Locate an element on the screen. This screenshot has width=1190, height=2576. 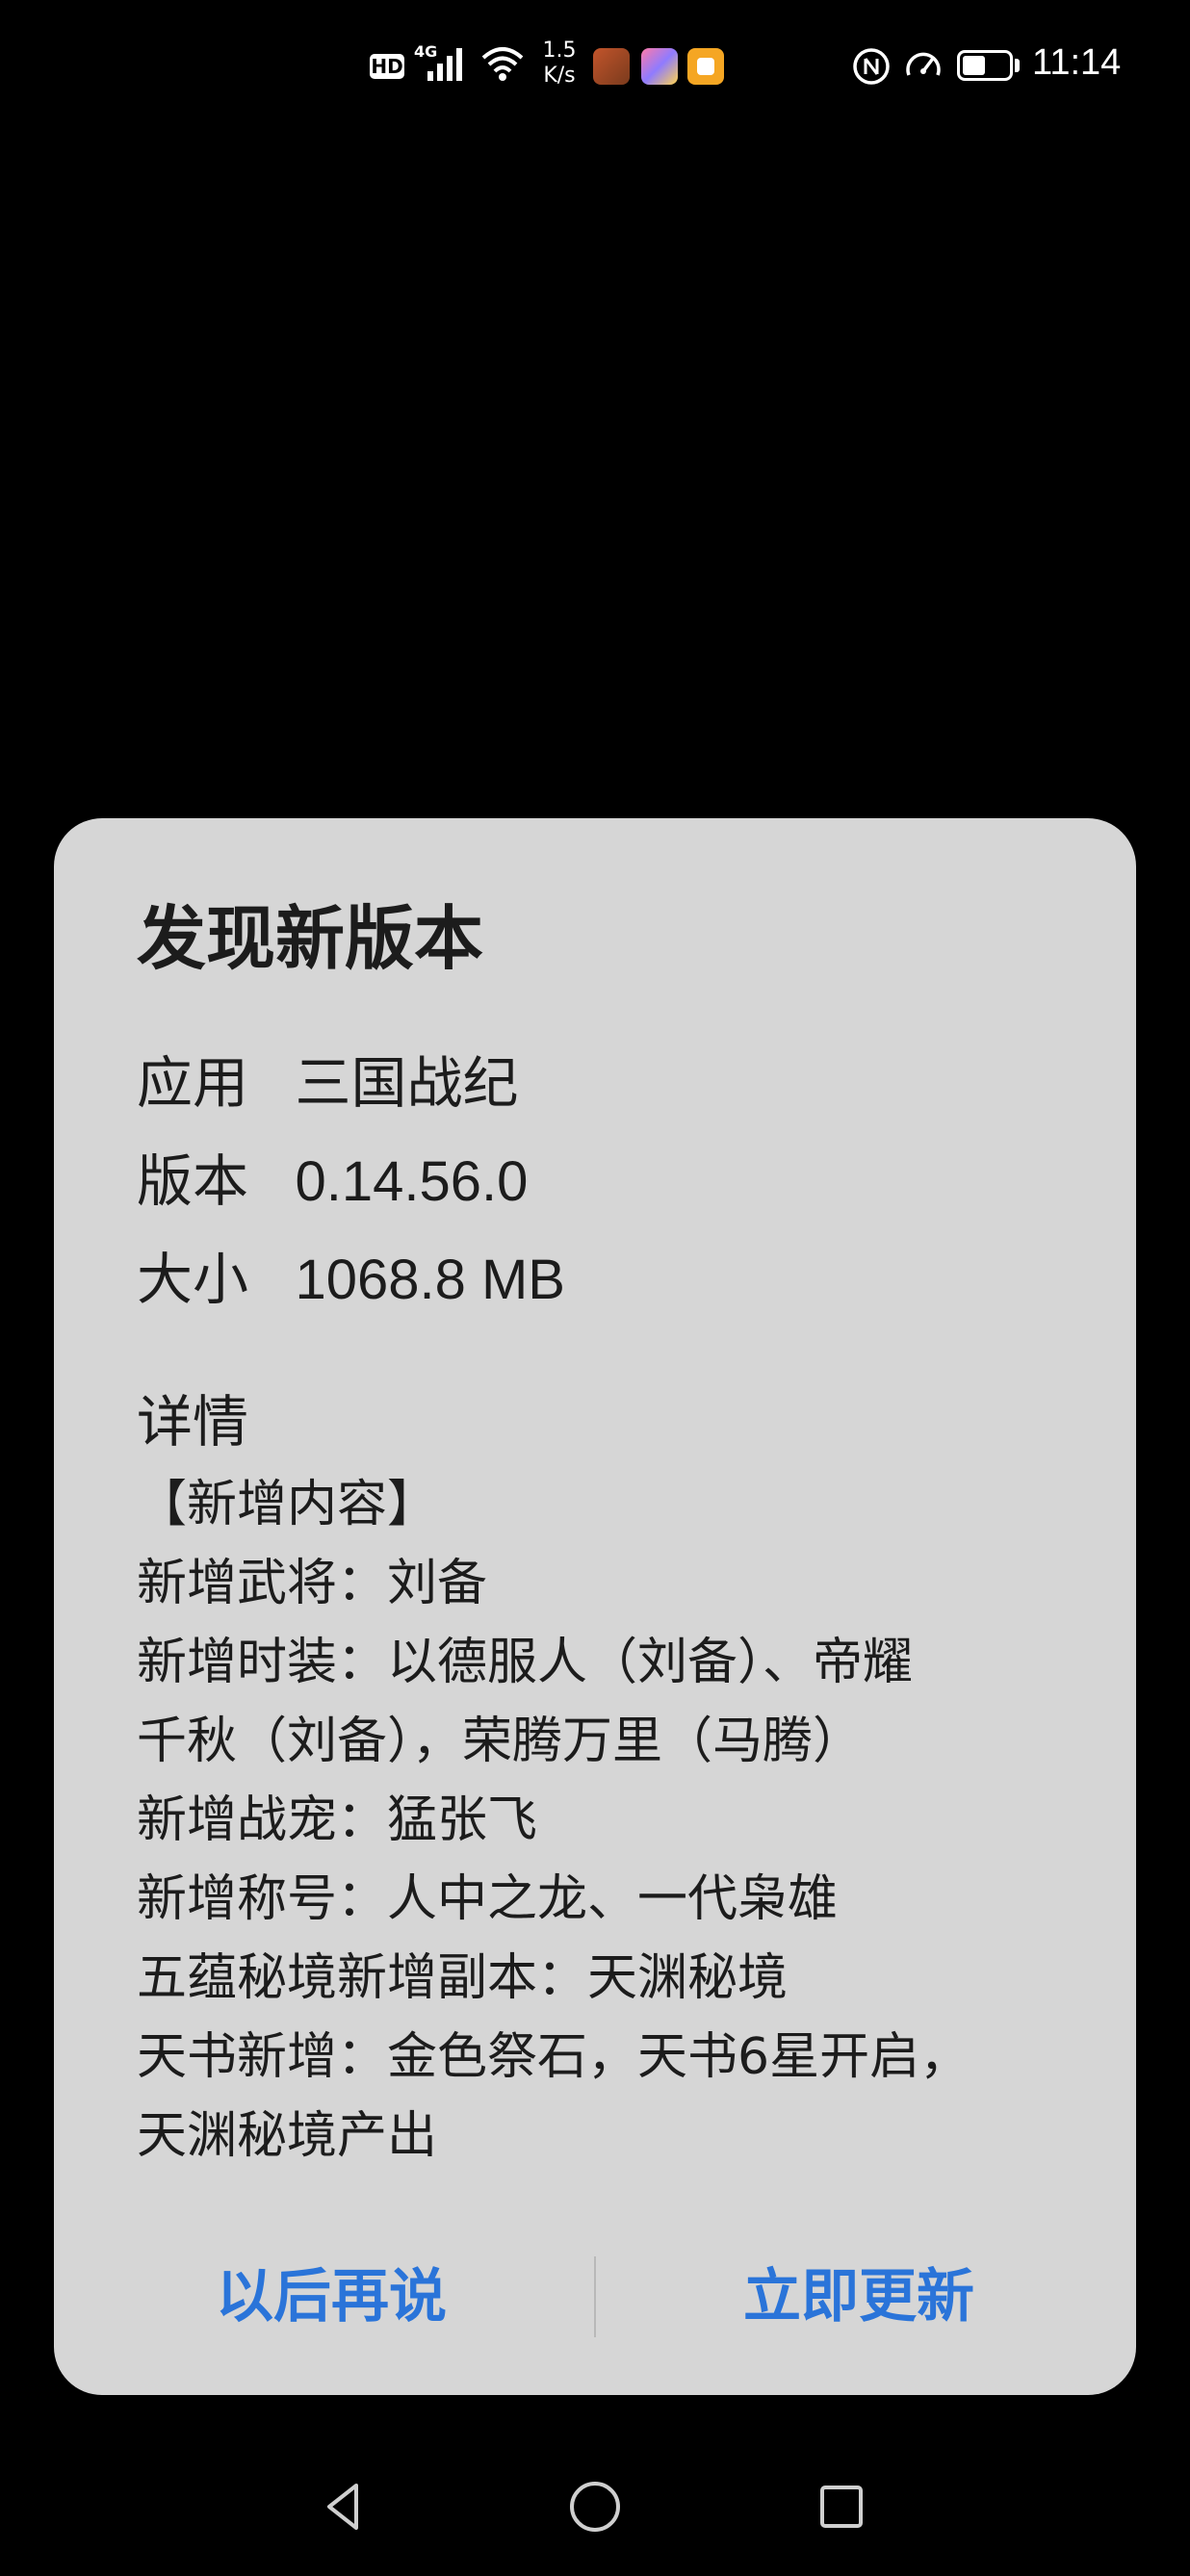
size-label: 大小 is located at coordinates (193, 1279).